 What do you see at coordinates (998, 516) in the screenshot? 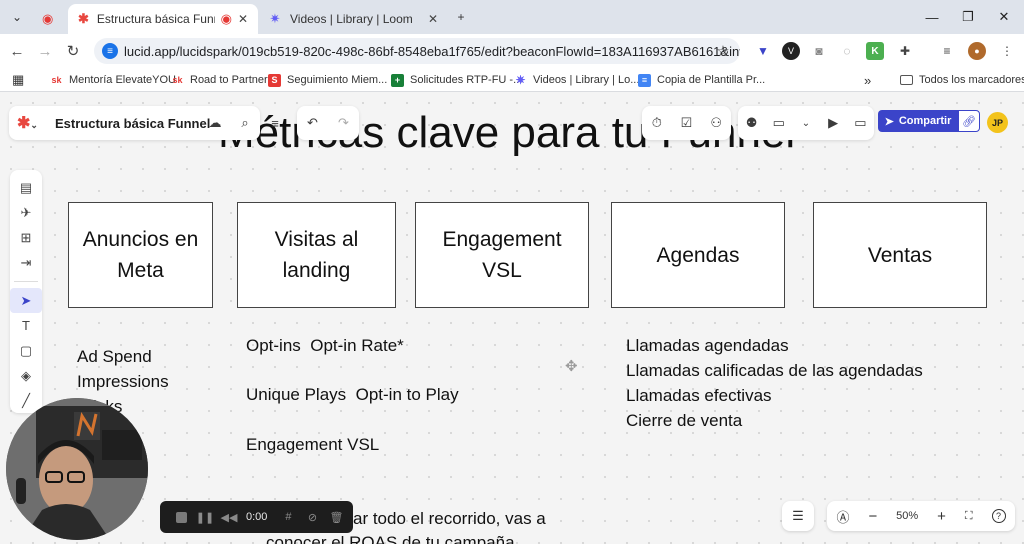
I see `help-icon: ?` at bounding box center [998, 516].